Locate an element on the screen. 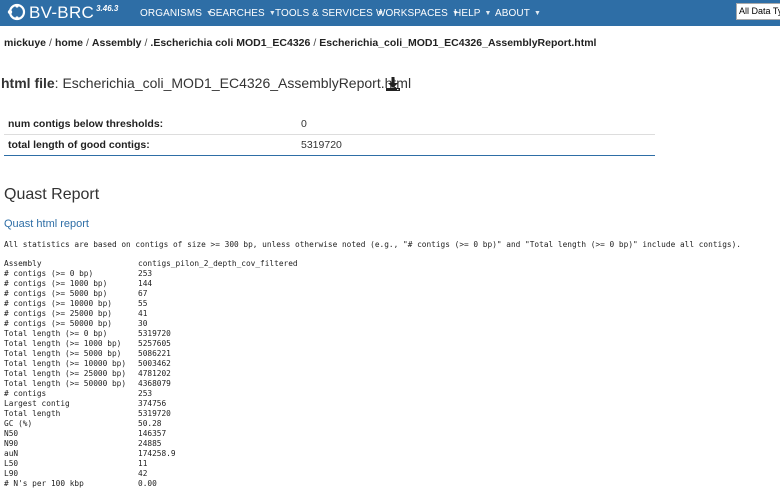 The height and width of the screenshot is (502, 780). nav-label: HELP is located at coordinates (467, 13).